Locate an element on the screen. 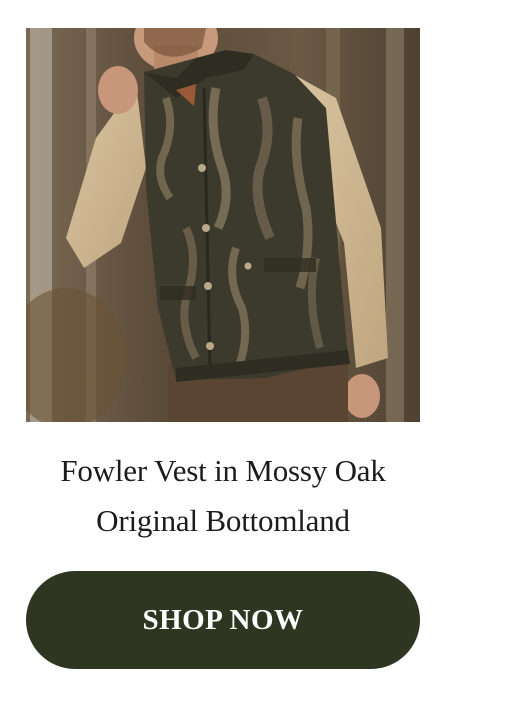 This screenshot has width=526, height=716. shop-now-button: SHOP NOW is located at coordinates (223, 620).